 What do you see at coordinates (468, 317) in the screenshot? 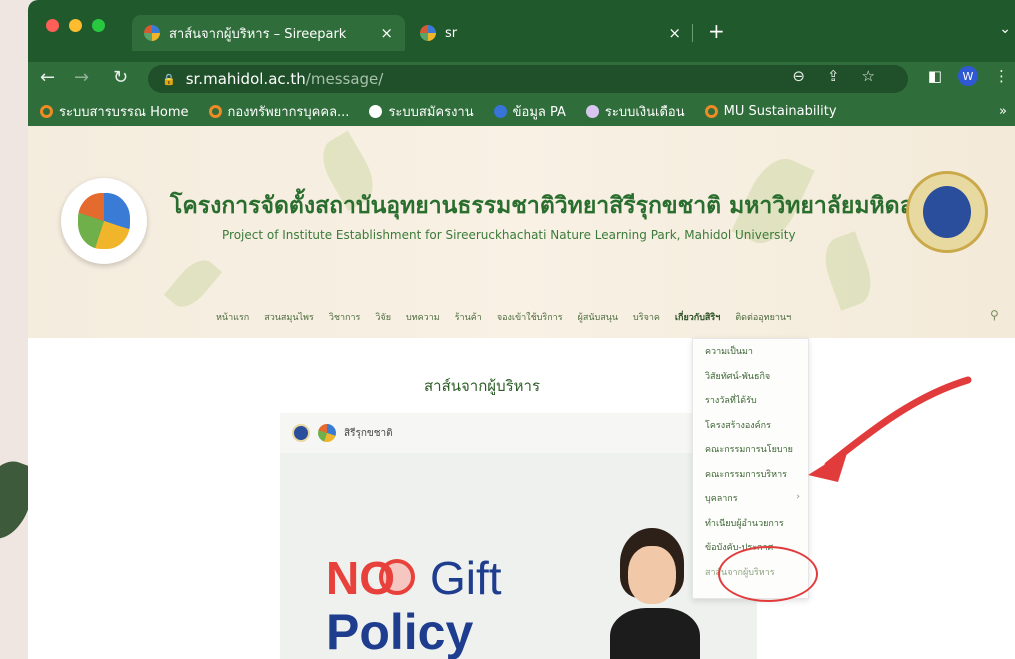
I see `menu-item-shop: ร้านค้า` at bounding box center [468, 317].